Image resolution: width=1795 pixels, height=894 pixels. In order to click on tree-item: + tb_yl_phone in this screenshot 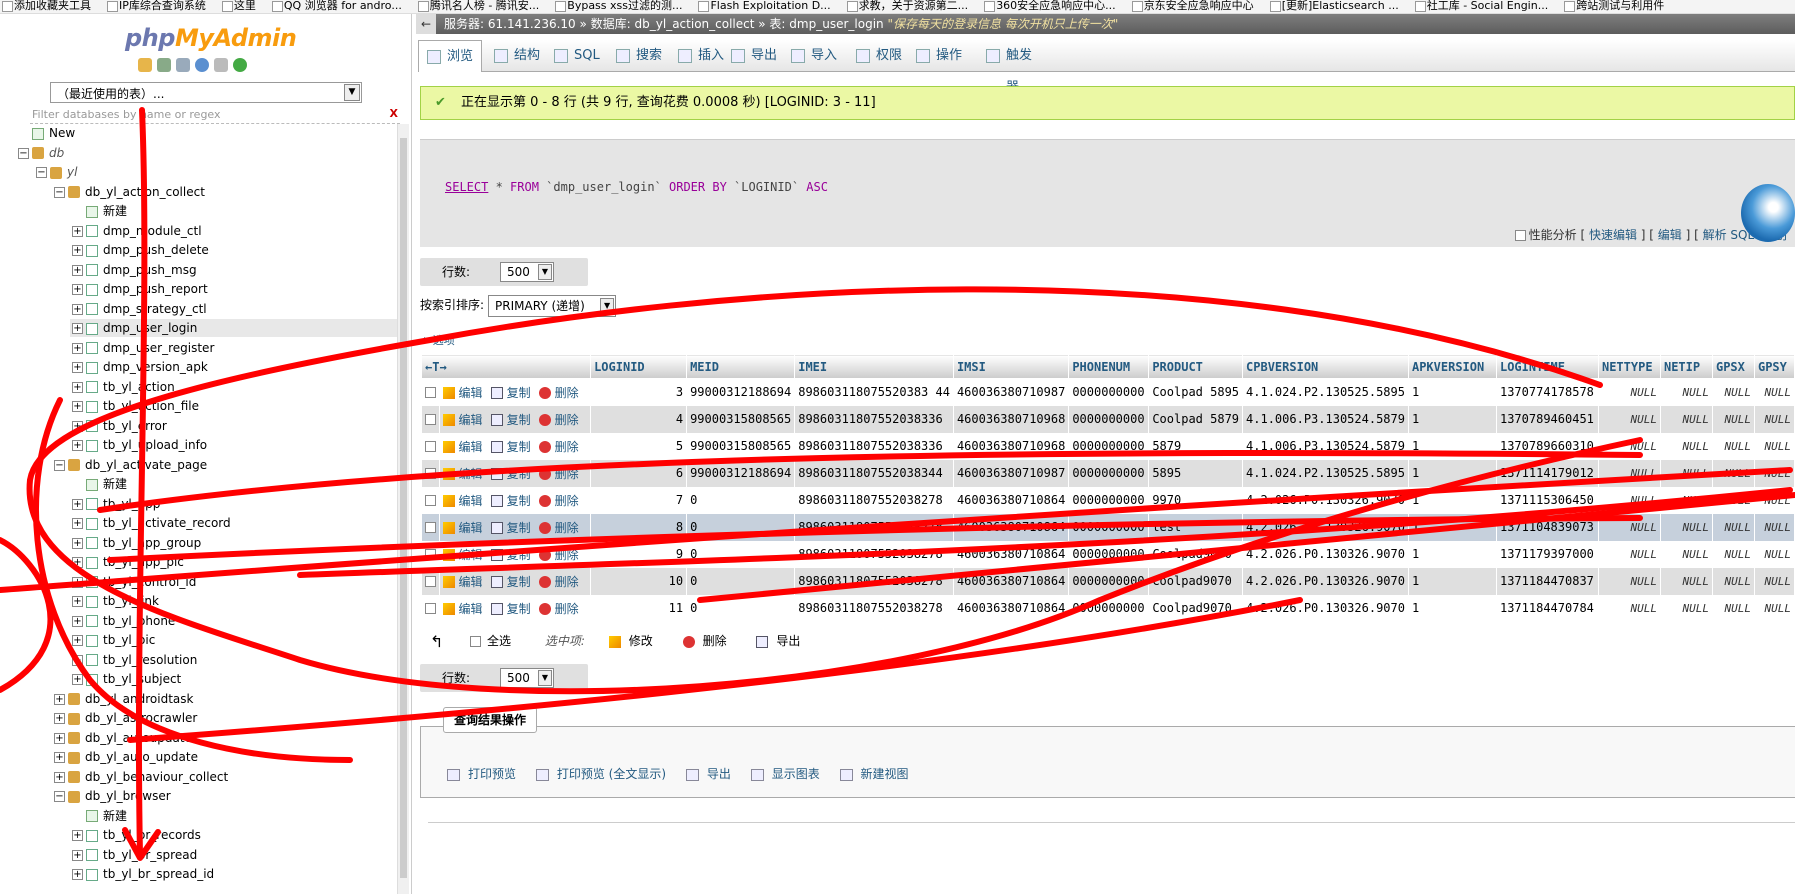, I will do `click(123, 621)`.